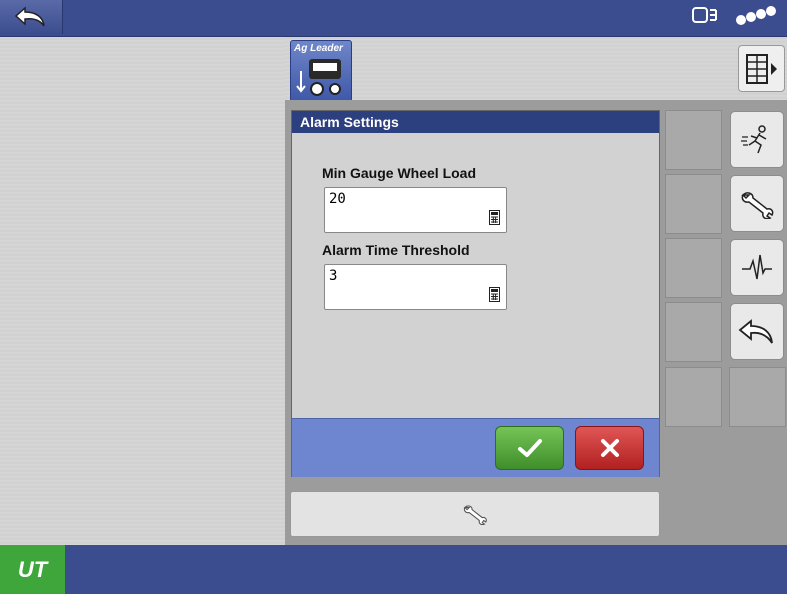  Describe the element at coordinates (754, 138) in the screenshot. I see `running-man-icon` at that location.